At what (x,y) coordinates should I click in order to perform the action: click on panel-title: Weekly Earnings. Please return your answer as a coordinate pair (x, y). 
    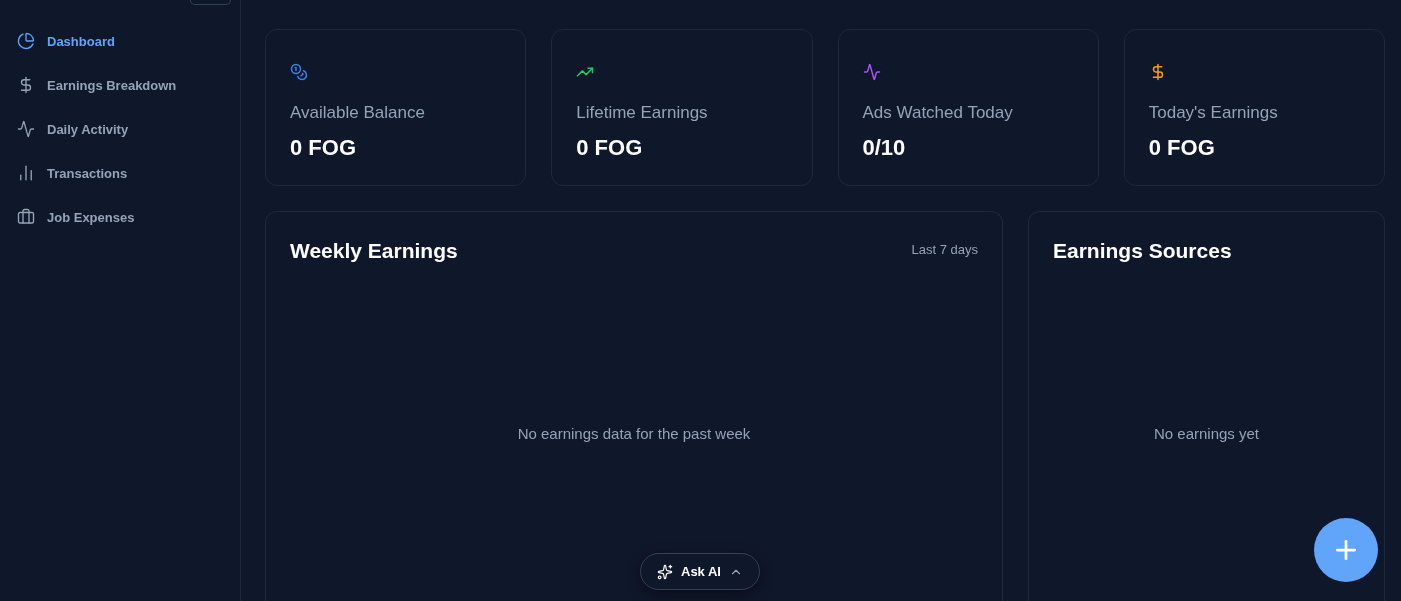
    Looking at the image, I should click on (374, 251).